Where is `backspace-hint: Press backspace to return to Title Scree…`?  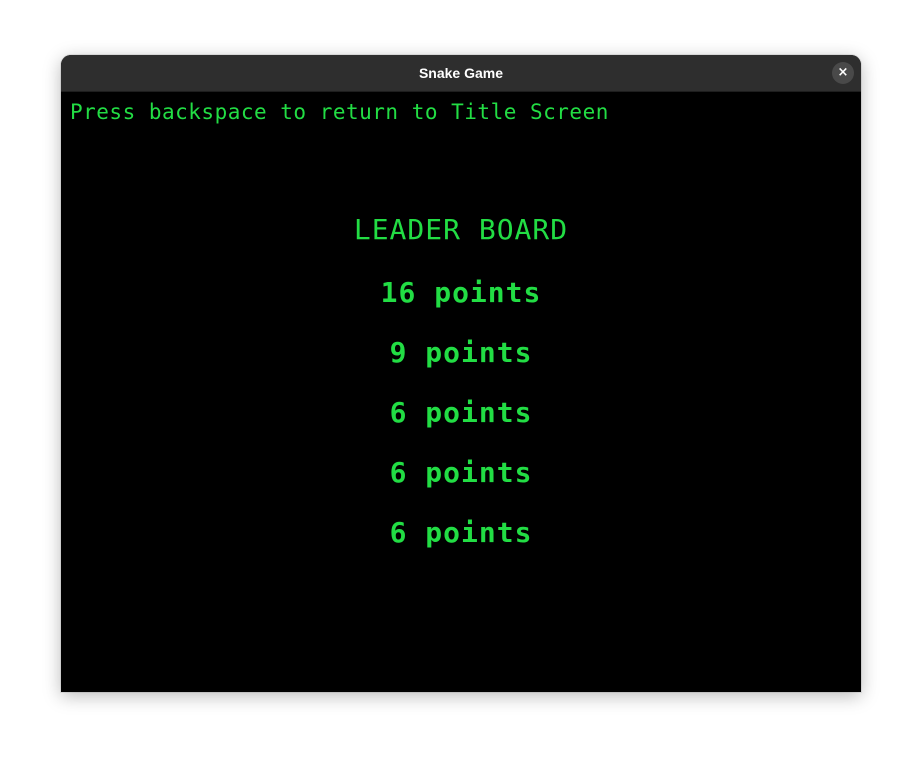
backspace-hint: Press backspace to return to Title Scree… is located at coordinates (339, 112).